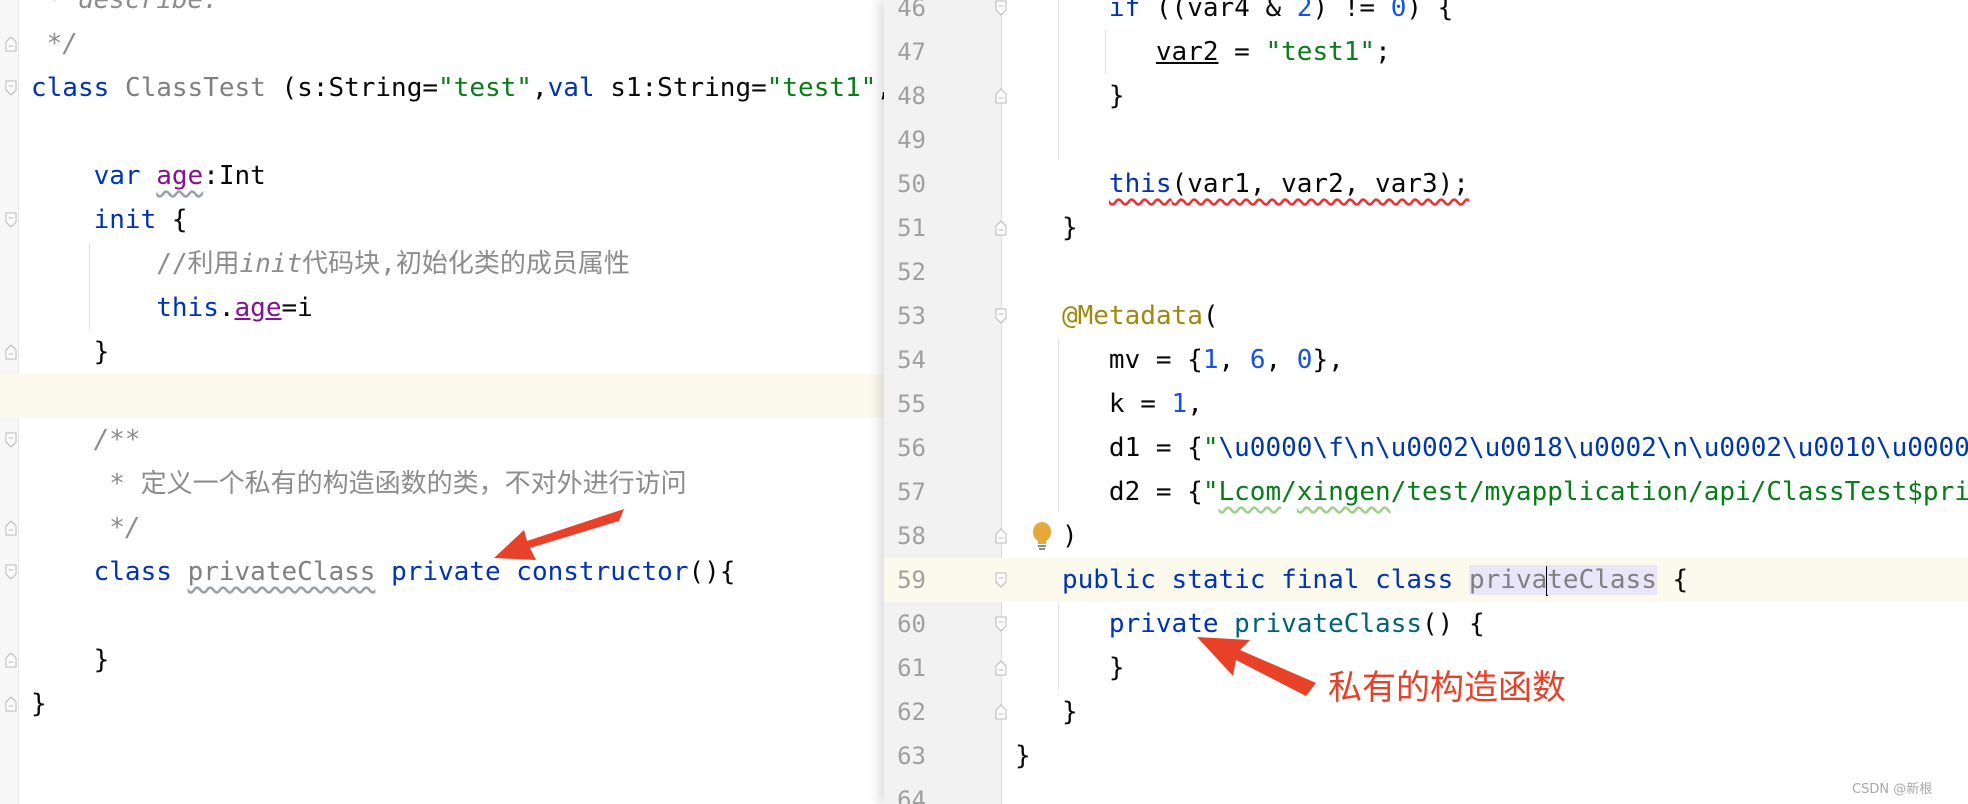  What do you see at coordinates (1109, 404) in the screenshot?
I see `code-text: k = 1,` at bounding box center [1109, 404].